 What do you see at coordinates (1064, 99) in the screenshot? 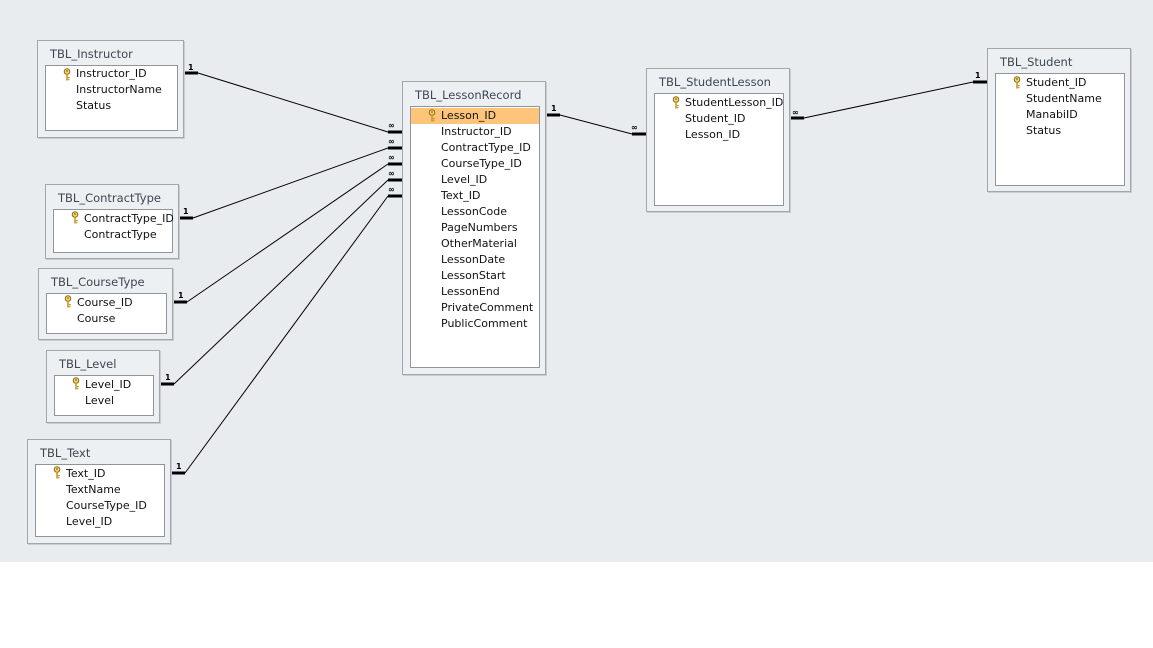
I see `field-row: StudentName` at bounding box center [1064, 99].